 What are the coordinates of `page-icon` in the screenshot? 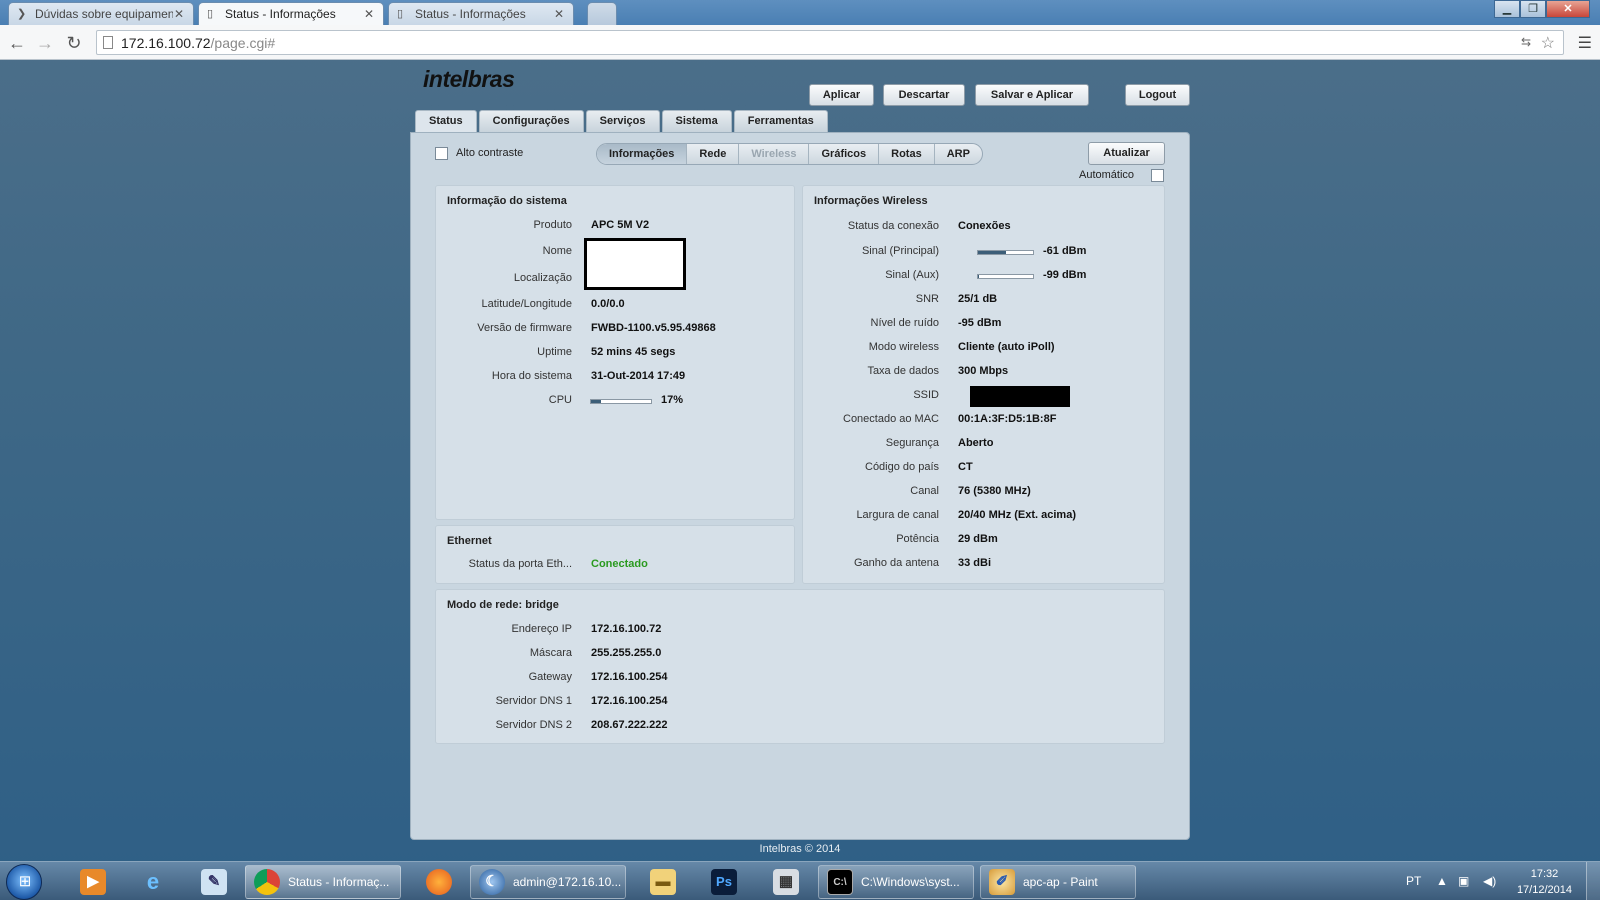 It's located at (108, 42).